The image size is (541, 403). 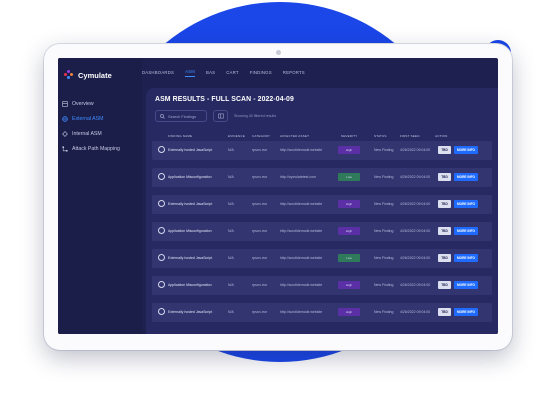 I want to click on page-title: ASM RESULTS - FULL SCAN - 2022-04-09, so click(x=224, y=99).